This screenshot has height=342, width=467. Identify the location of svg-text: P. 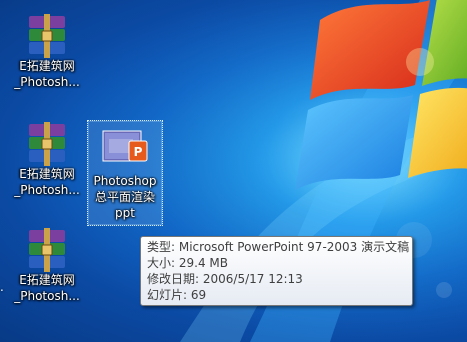
(138, 152).